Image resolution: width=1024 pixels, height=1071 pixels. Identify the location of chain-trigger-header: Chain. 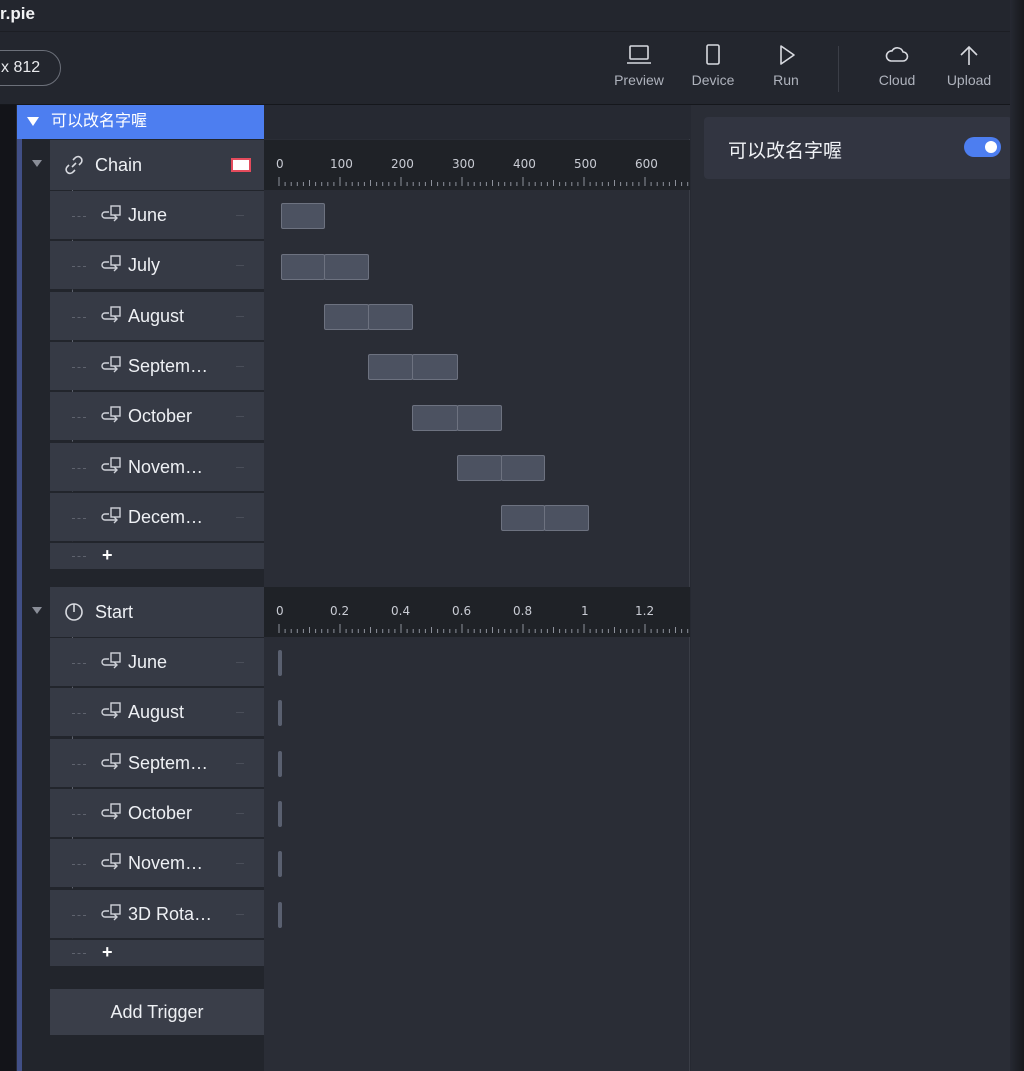
(157, 165).